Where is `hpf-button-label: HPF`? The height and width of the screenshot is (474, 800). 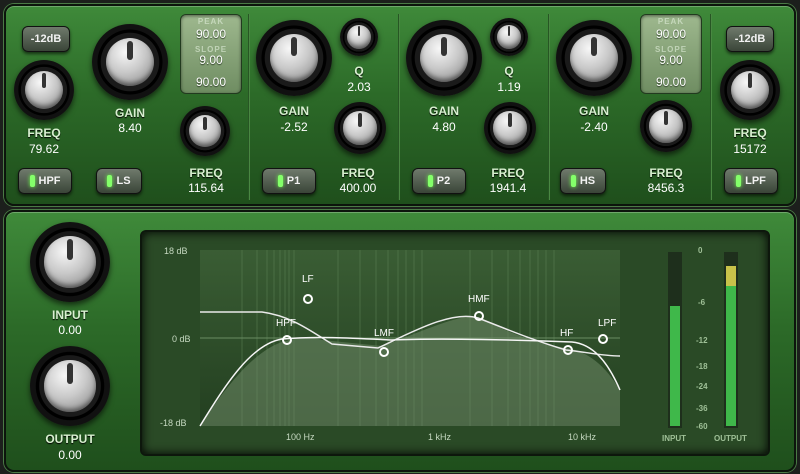 hpf-button-label: HPF is located at coordinates (49, 181).